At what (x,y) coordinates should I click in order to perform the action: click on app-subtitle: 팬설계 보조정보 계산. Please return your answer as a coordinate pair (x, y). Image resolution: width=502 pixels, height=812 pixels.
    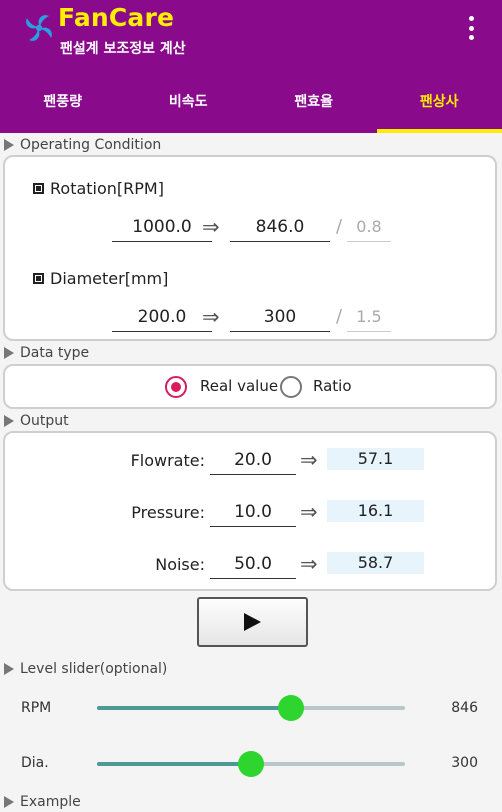
    Looking at the image, I should click on (123, 48).